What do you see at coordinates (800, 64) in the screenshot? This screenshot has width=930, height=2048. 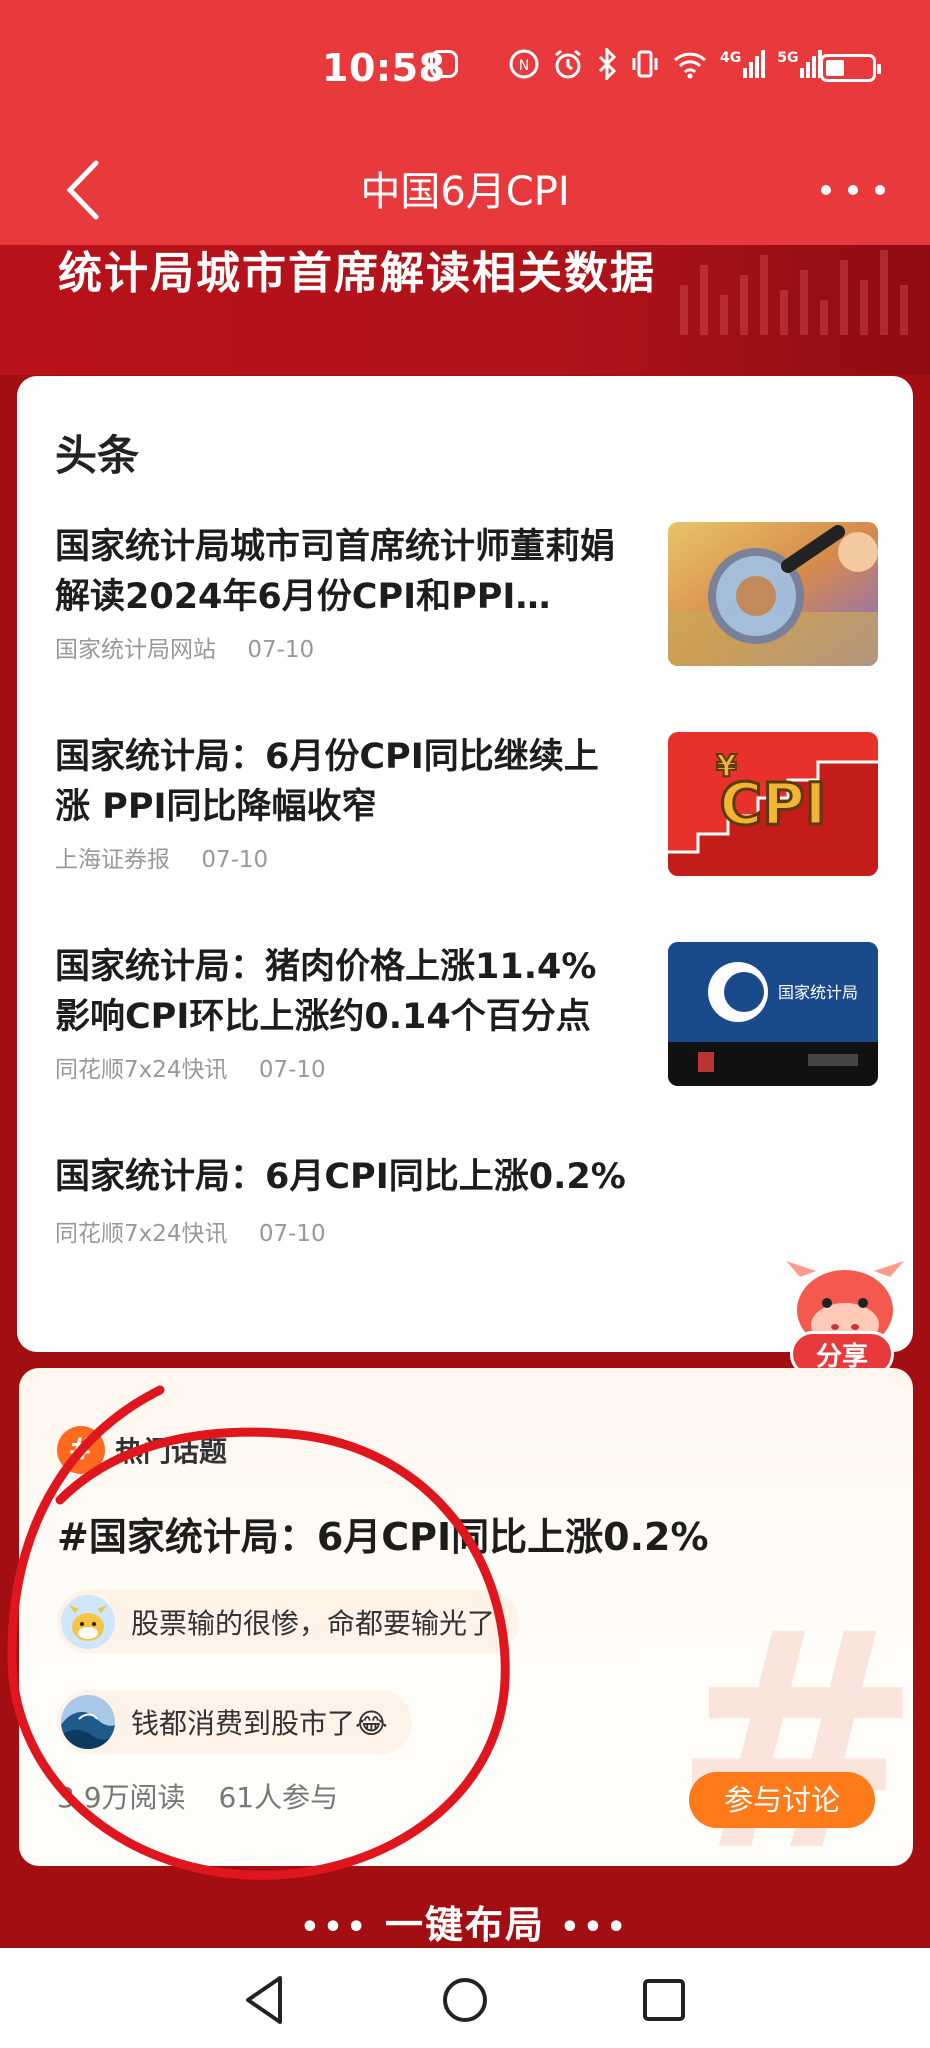 I see `5g-signal-icon: 5G` at bounding box center [800, 64].